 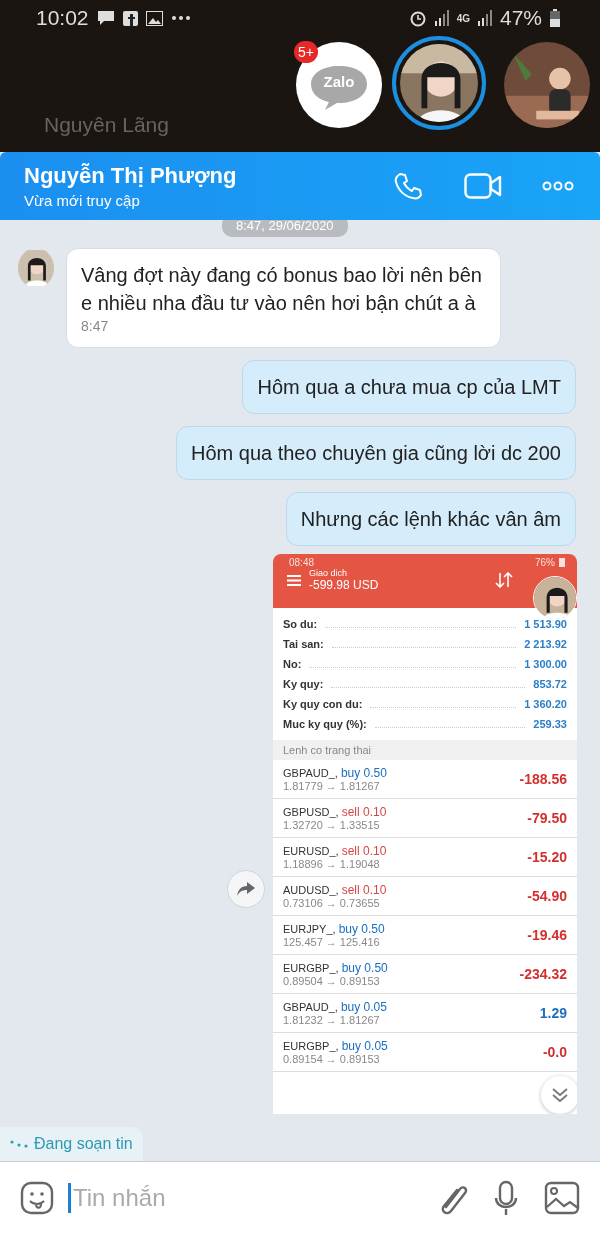 I want to click on account-label: So du:, so click(x=300, y=624).